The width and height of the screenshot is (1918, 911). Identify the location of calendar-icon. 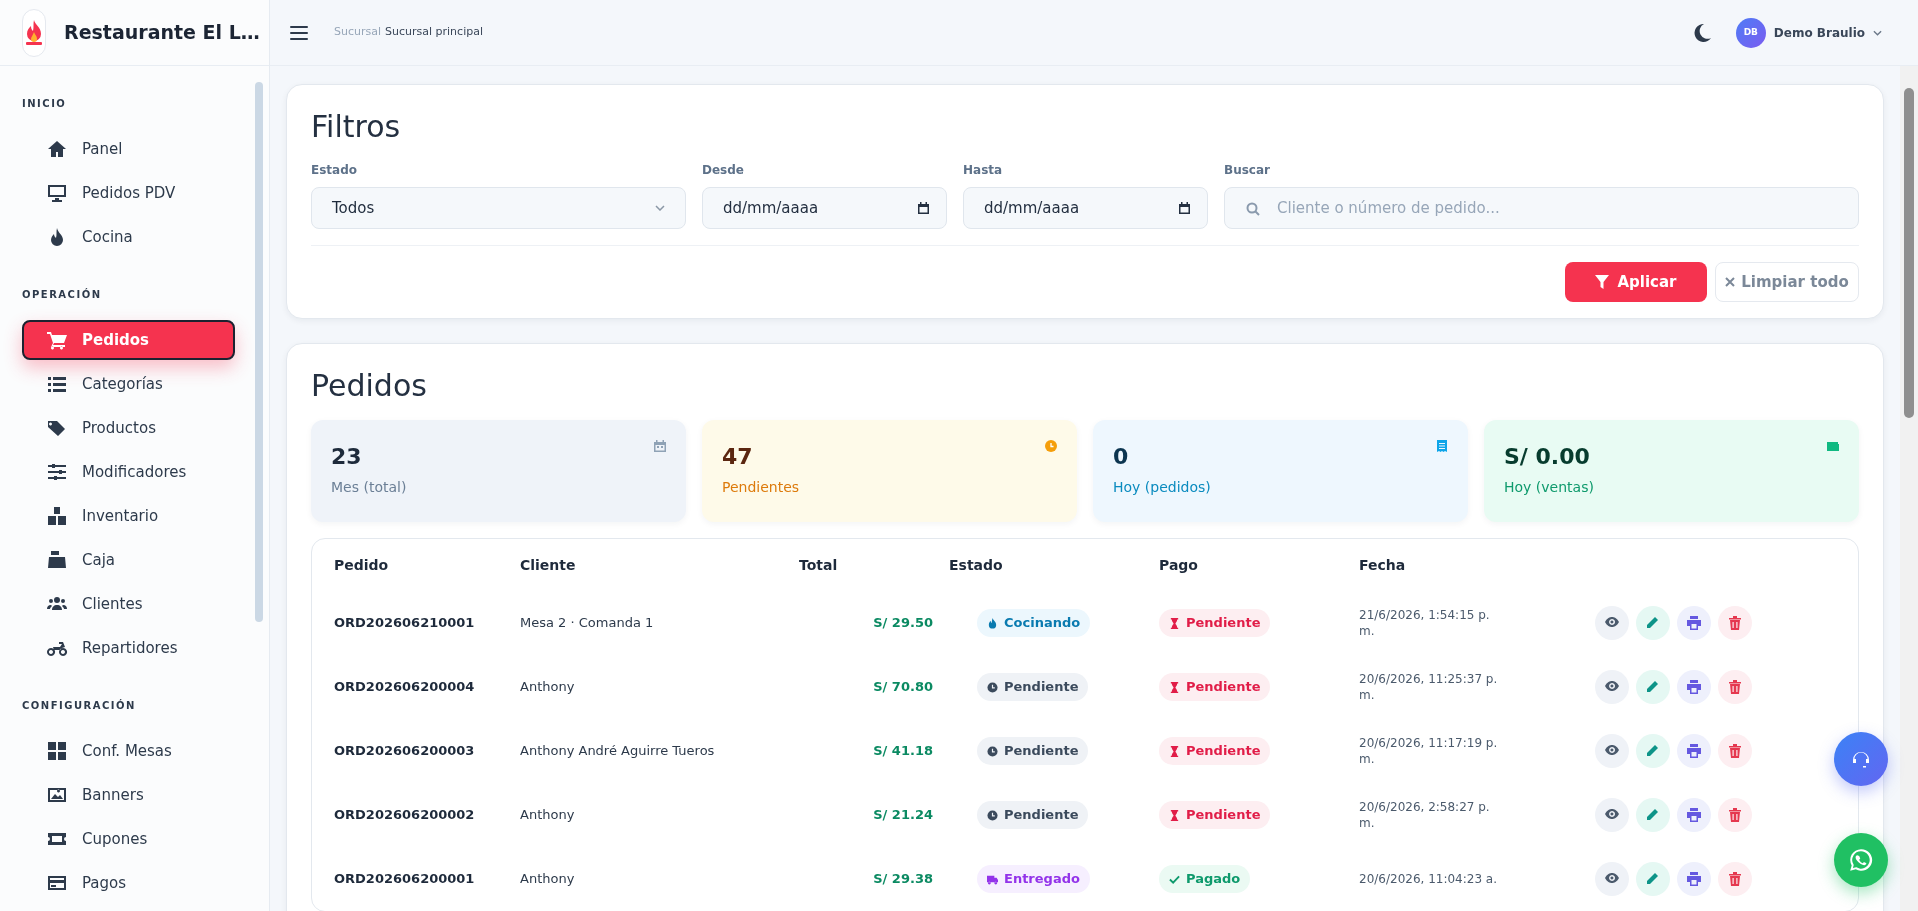
(1184, 208).